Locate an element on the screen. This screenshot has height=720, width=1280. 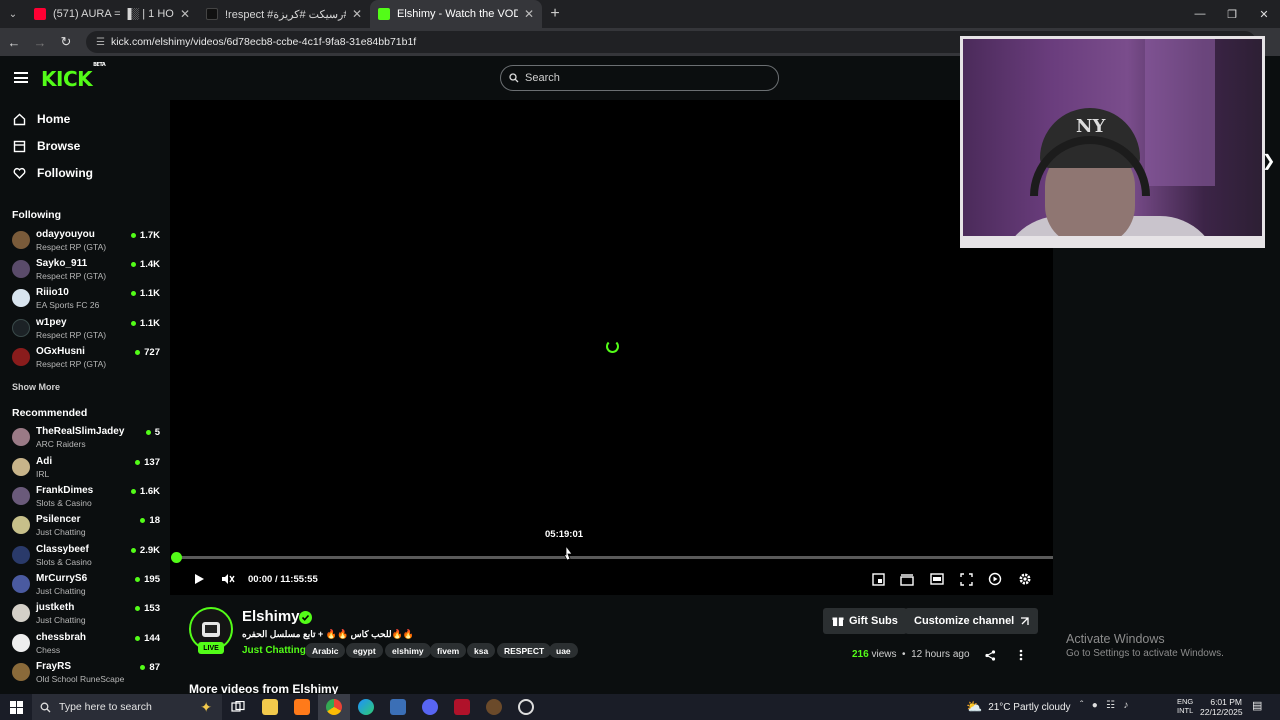
chrome-icon is located at coordinates (334, 707).